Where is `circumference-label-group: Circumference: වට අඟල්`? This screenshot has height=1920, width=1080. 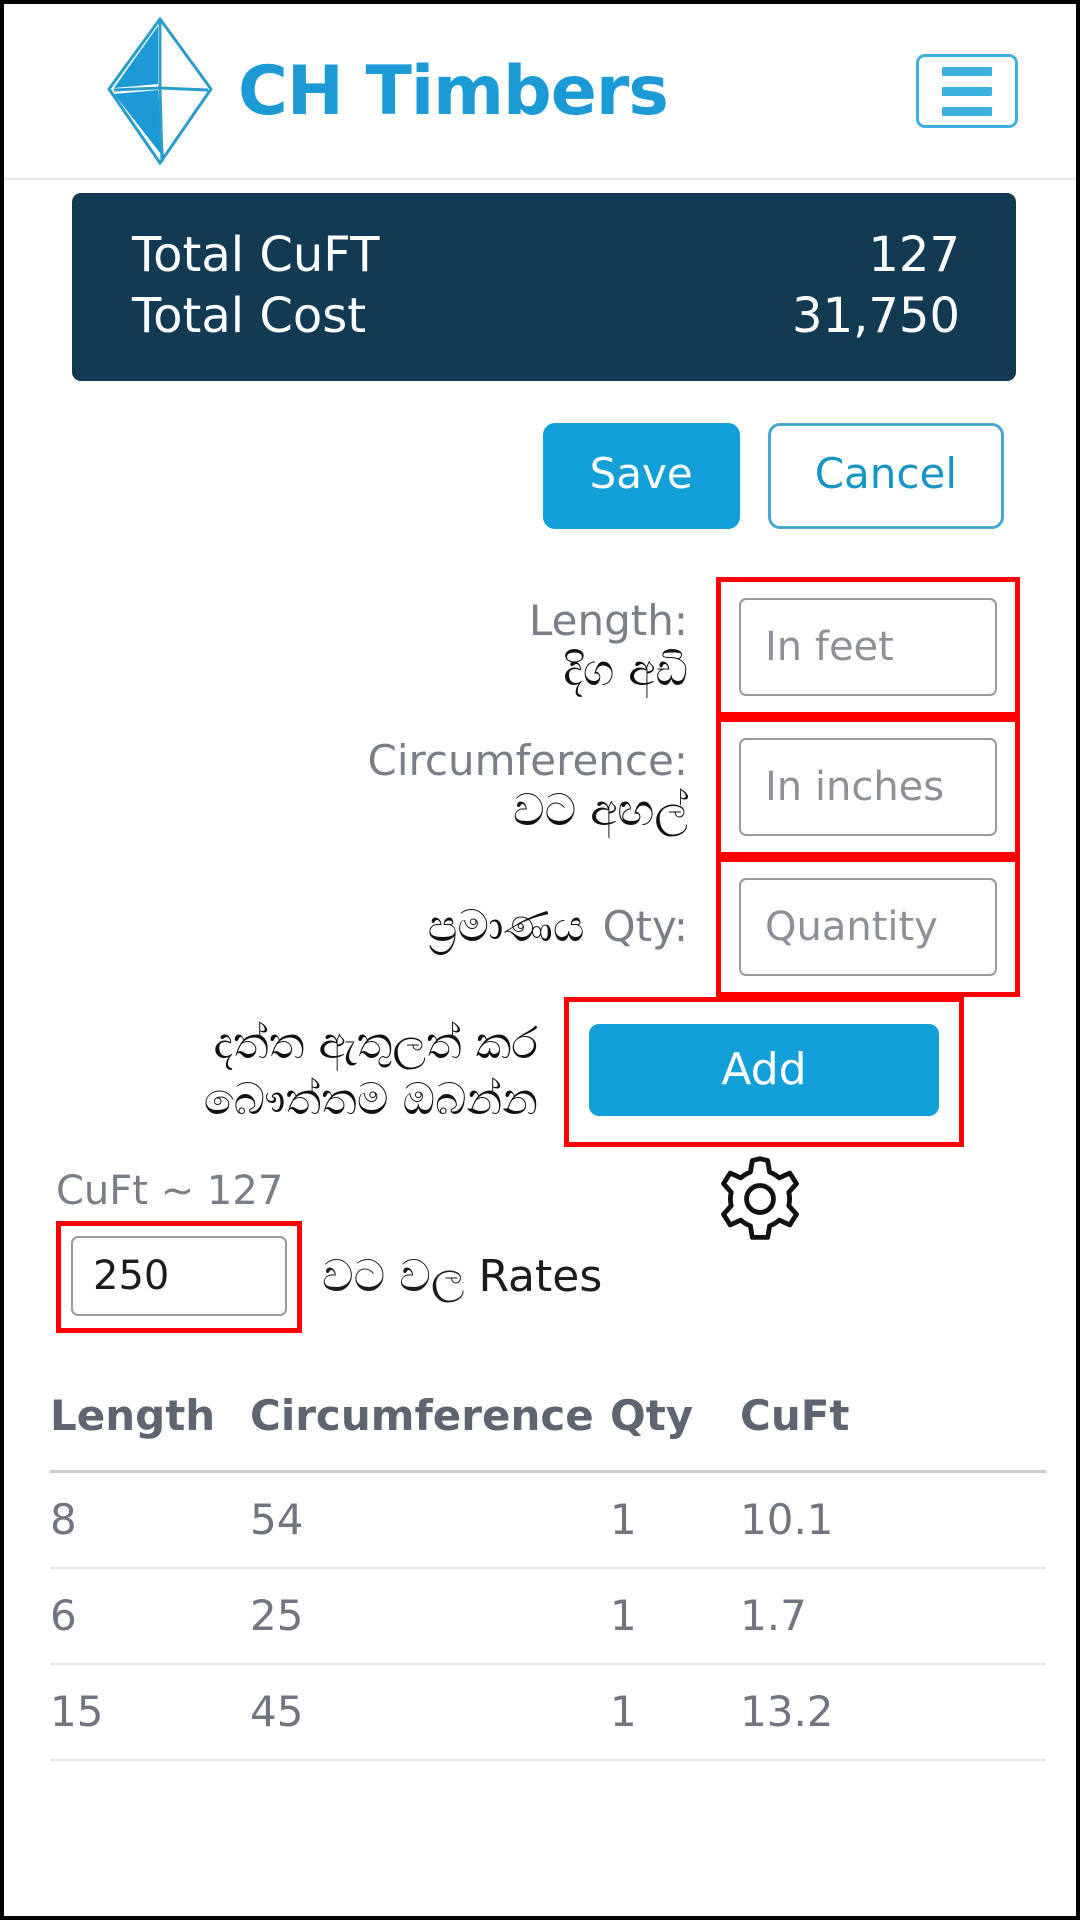 circumference-label-group: Circumference: වට අඟල් is located at coordinates (360, 787).